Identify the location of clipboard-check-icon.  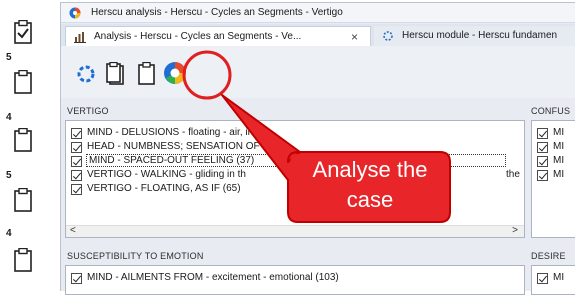
(23, 32).